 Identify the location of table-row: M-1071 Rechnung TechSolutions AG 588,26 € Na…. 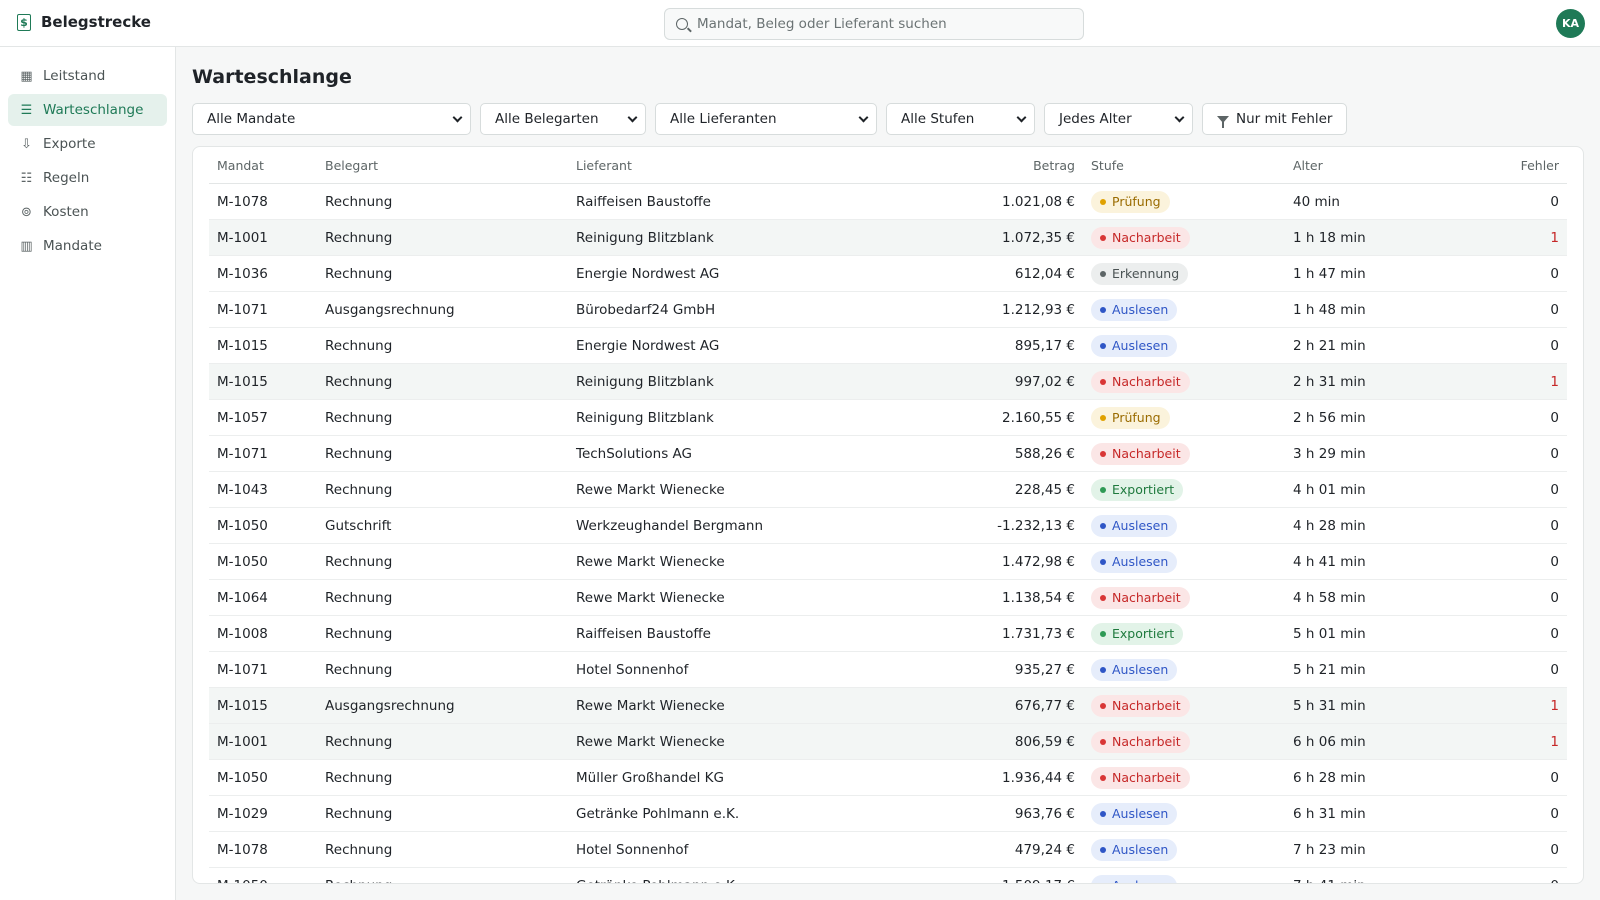
(888, 454).